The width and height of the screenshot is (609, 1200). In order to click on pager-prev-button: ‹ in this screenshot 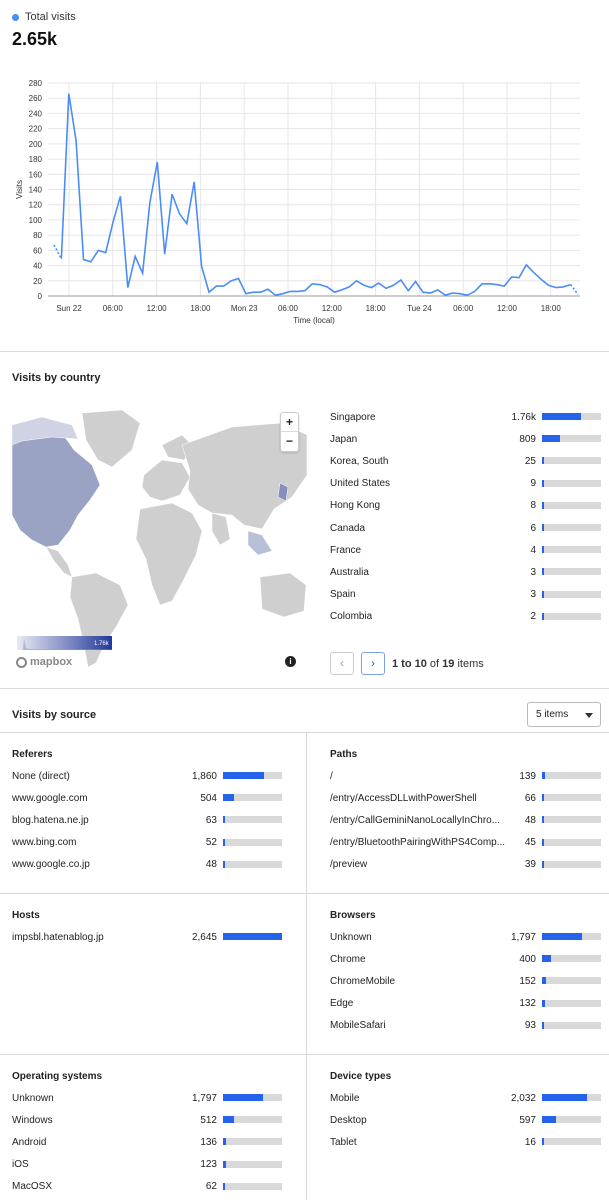, I will do `click(342, 663)`.